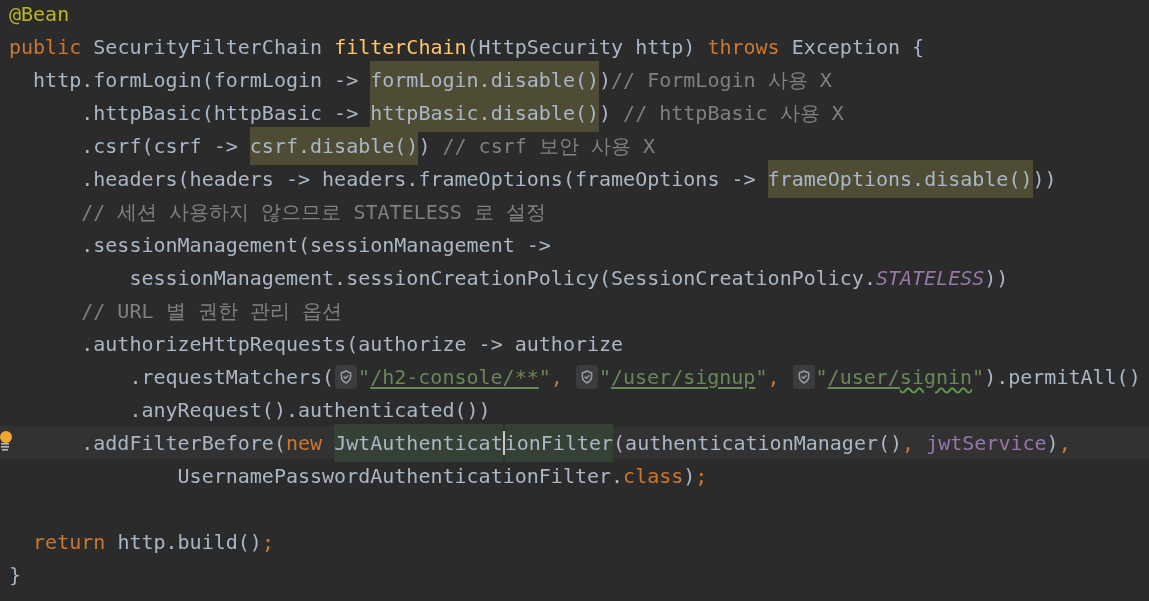  I want to click on highlighted-code: csrf.disable(), so click(334, 145).